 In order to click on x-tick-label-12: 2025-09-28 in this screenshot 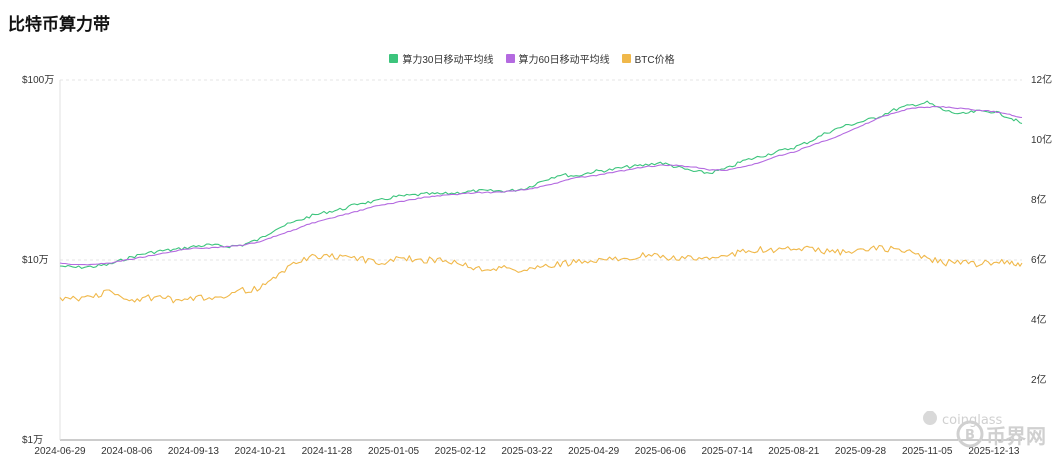, I will do `click(861, 451)`.